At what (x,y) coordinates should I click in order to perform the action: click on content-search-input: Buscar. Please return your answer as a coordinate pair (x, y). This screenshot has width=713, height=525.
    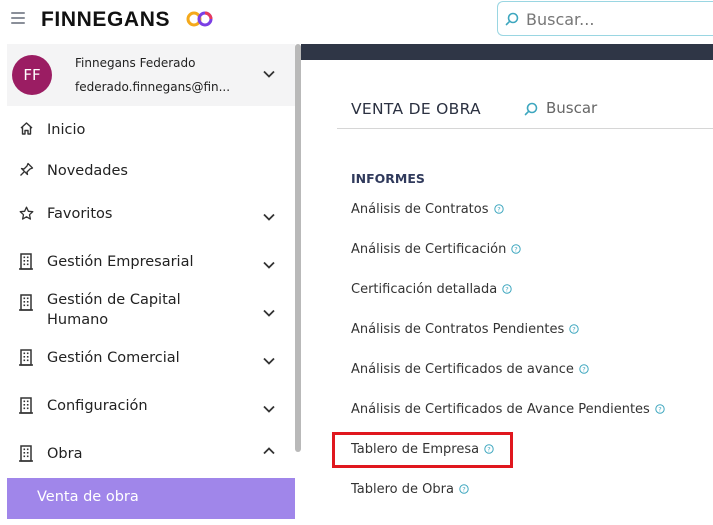
    Looking at the image, I should click on (617, 113).